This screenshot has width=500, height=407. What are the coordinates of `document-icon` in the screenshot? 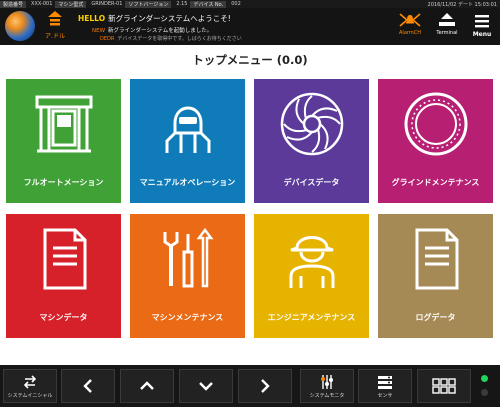 It's located at (64, 259).